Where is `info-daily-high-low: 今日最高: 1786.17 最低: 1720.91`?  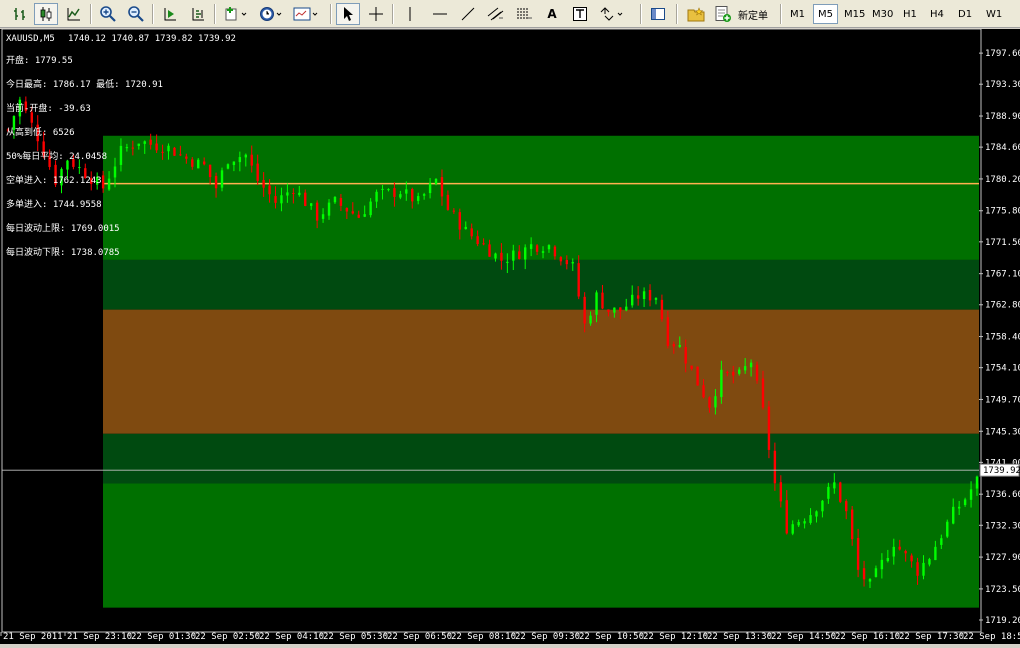 info-daily-high-low: 今日最高: 1786.17 最低: 1720.91 is located at coordinates (84, 84).